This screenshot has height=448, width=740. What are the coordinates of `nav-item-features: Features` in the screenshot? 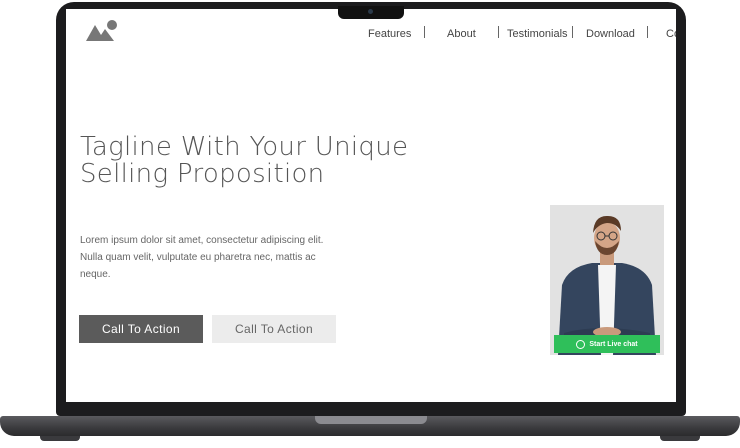 It's located at (389, 34).